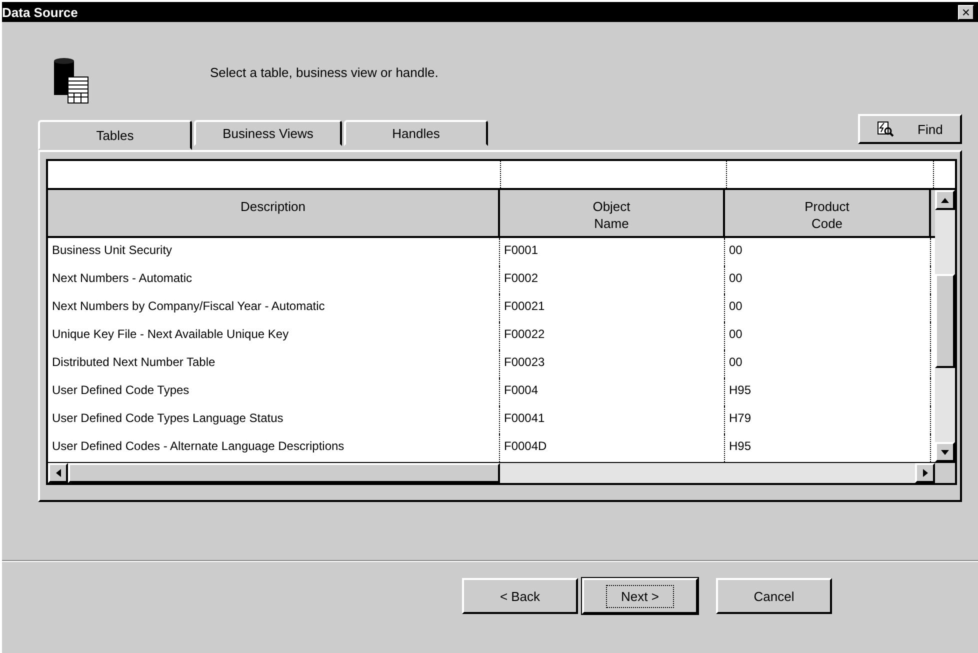 The height and width of the screenshot is (653, 978). Describe the element at coordinates (274, 308) in the screenshot. I see `table-cell: Next Numbers by Company/Fiscal Year - Automatic` at that location.